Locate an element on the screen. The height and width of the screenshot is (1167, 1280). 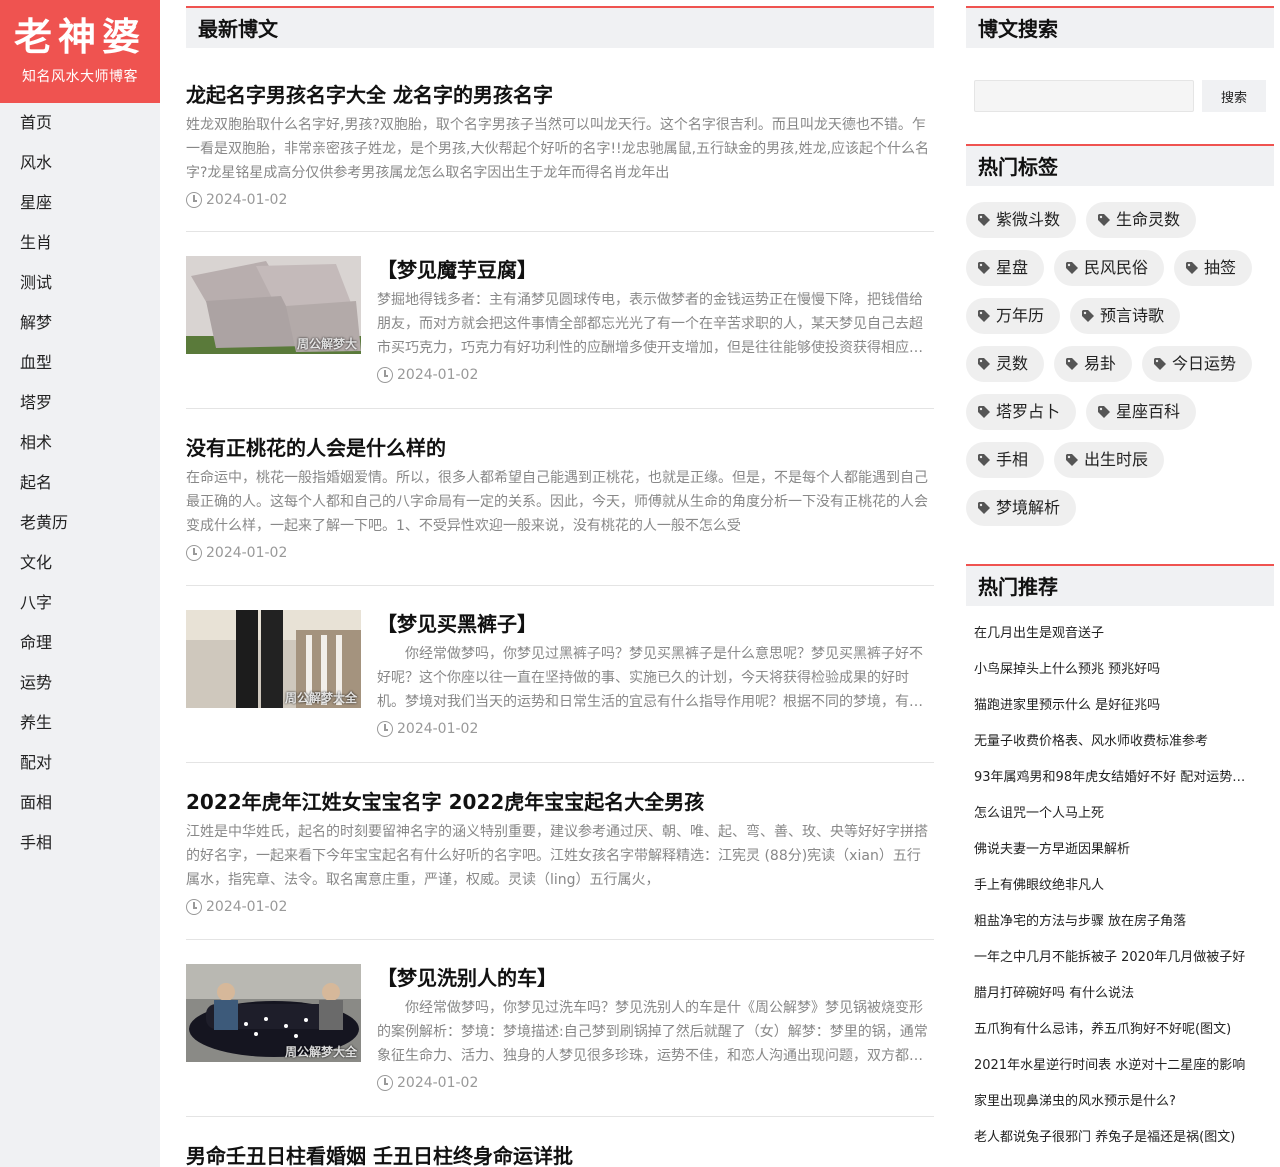
nav-item-blood-type: 血型 is located at coordinates (80, 363).